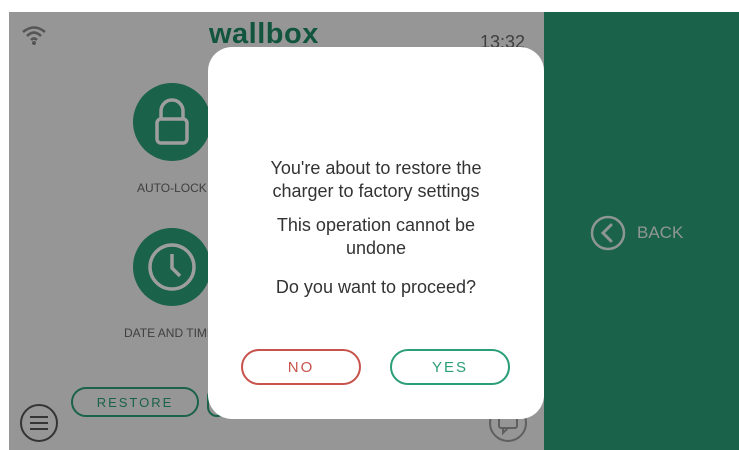 The width and height of the screenshot is (739, 450). Describe the element at coordinates (376, 287) in the screenshot. I see `dialog-message-question: Do you want to proceed?` at that location.